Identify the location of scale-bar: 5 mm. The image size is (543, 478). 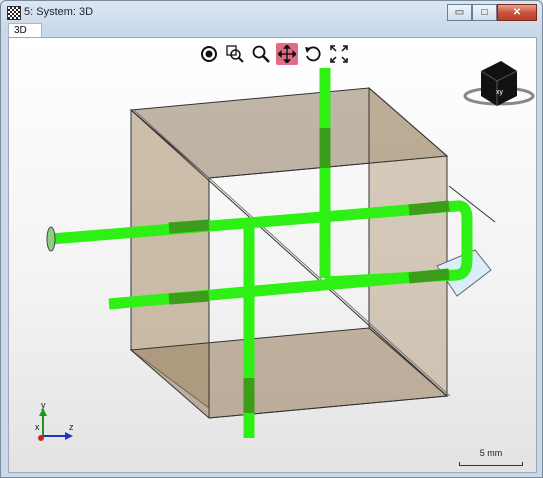
(491, 458).